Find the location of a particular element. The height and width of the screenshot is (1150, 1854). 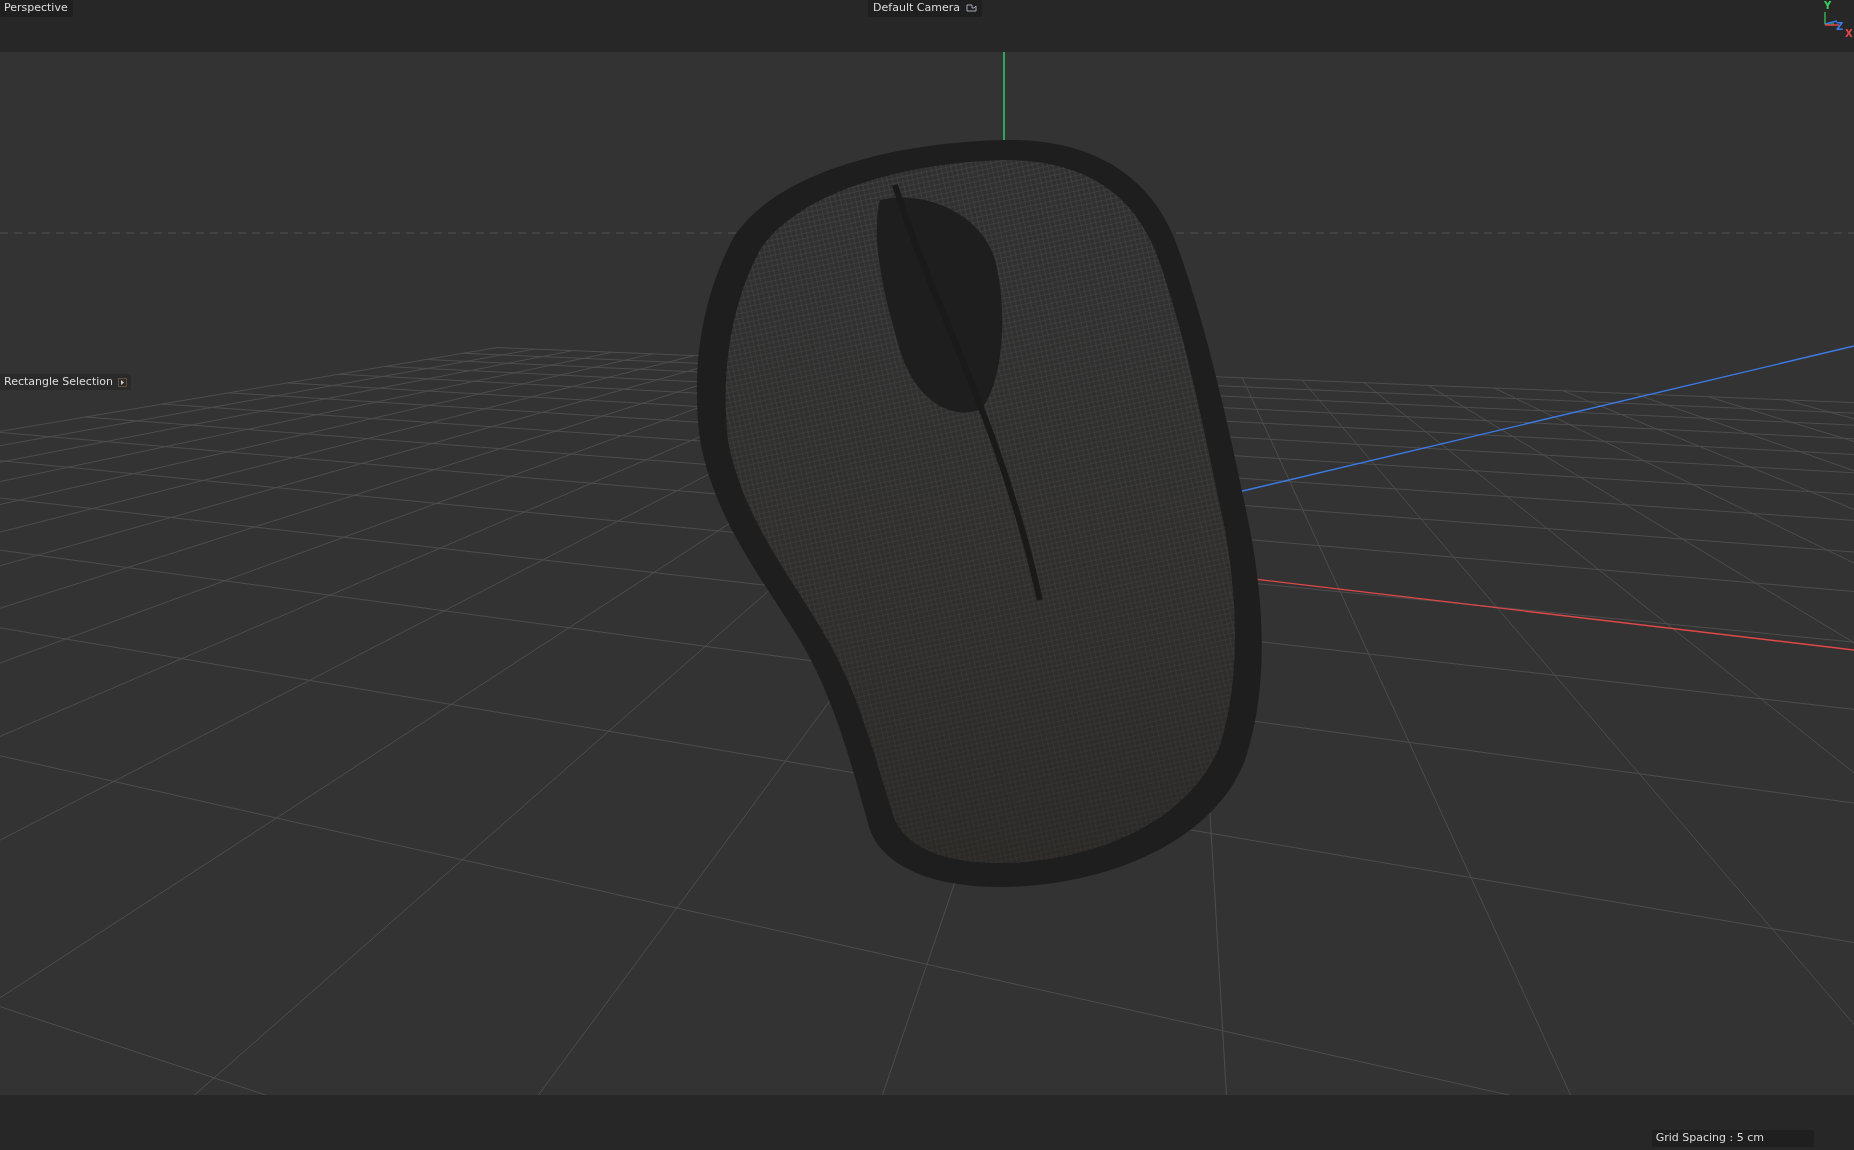

tool-selector: Rectangle Selection is located at coordinates (65, 382).